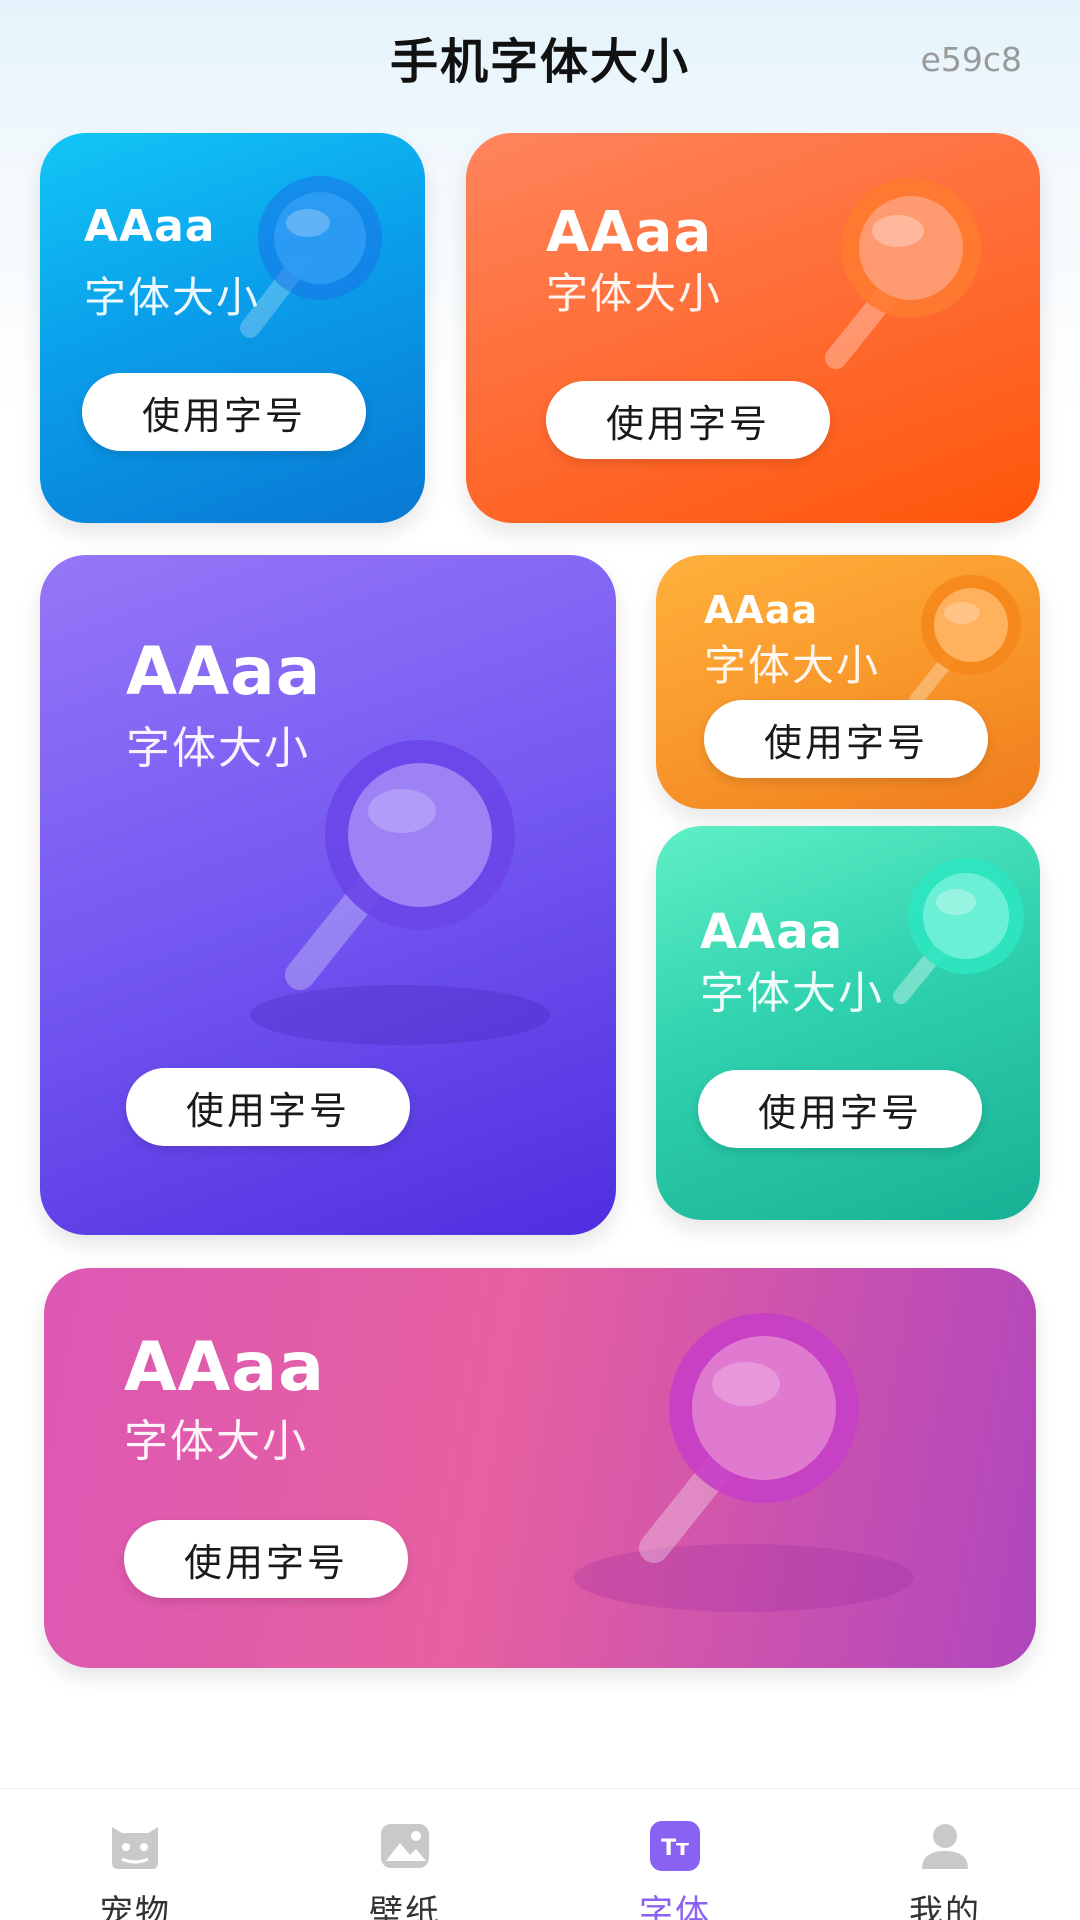  Describe the element at coordinates (405, 1906) in the screenshot. I see `tab-label: 壁纸` at that location.